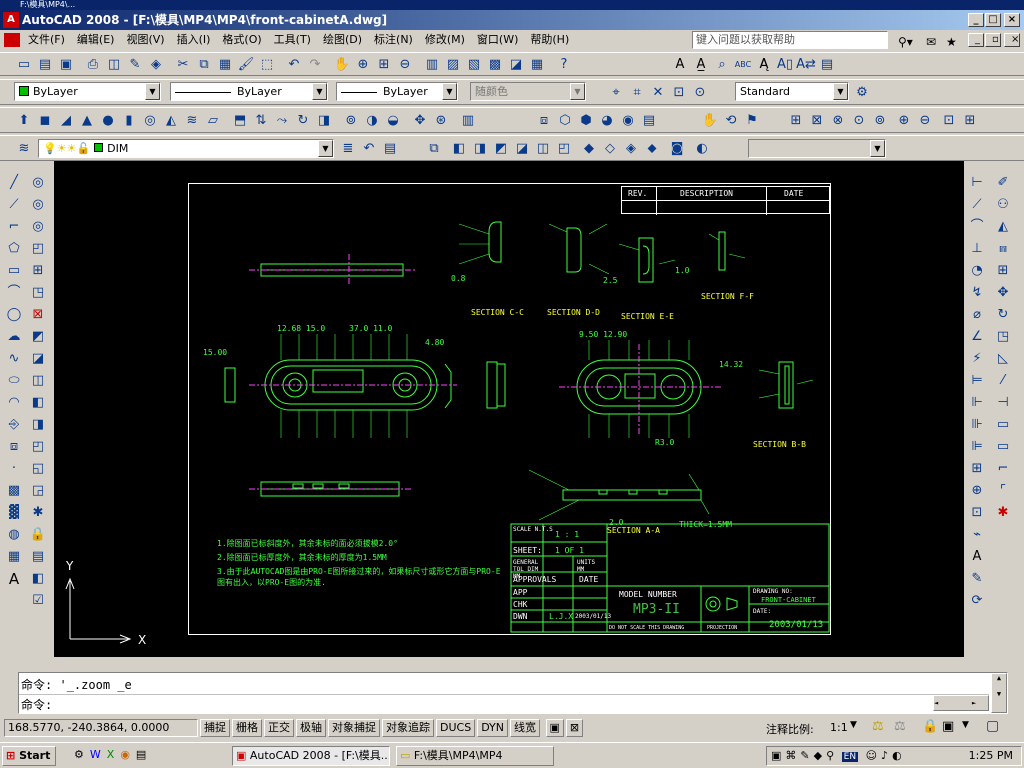  What do you see at coordinates (468, 121) in the screenshot?
I see `3d-align-icon: ▥` at bounding box center [468, 121].